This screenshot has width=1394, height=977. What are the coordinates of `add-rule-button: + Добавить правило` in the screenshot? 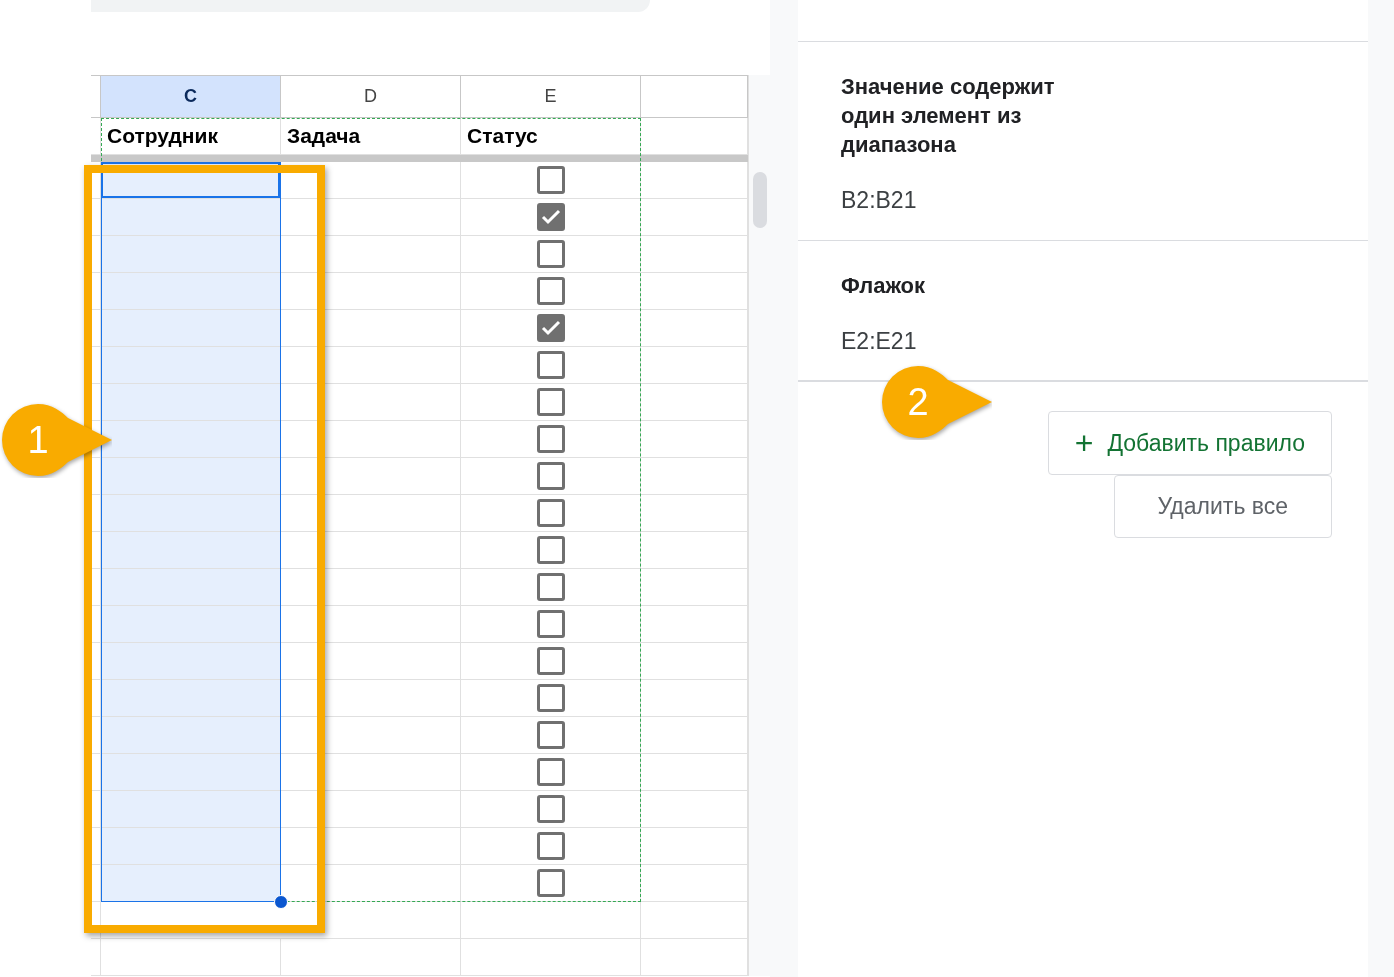 It's located at (1189, 443).